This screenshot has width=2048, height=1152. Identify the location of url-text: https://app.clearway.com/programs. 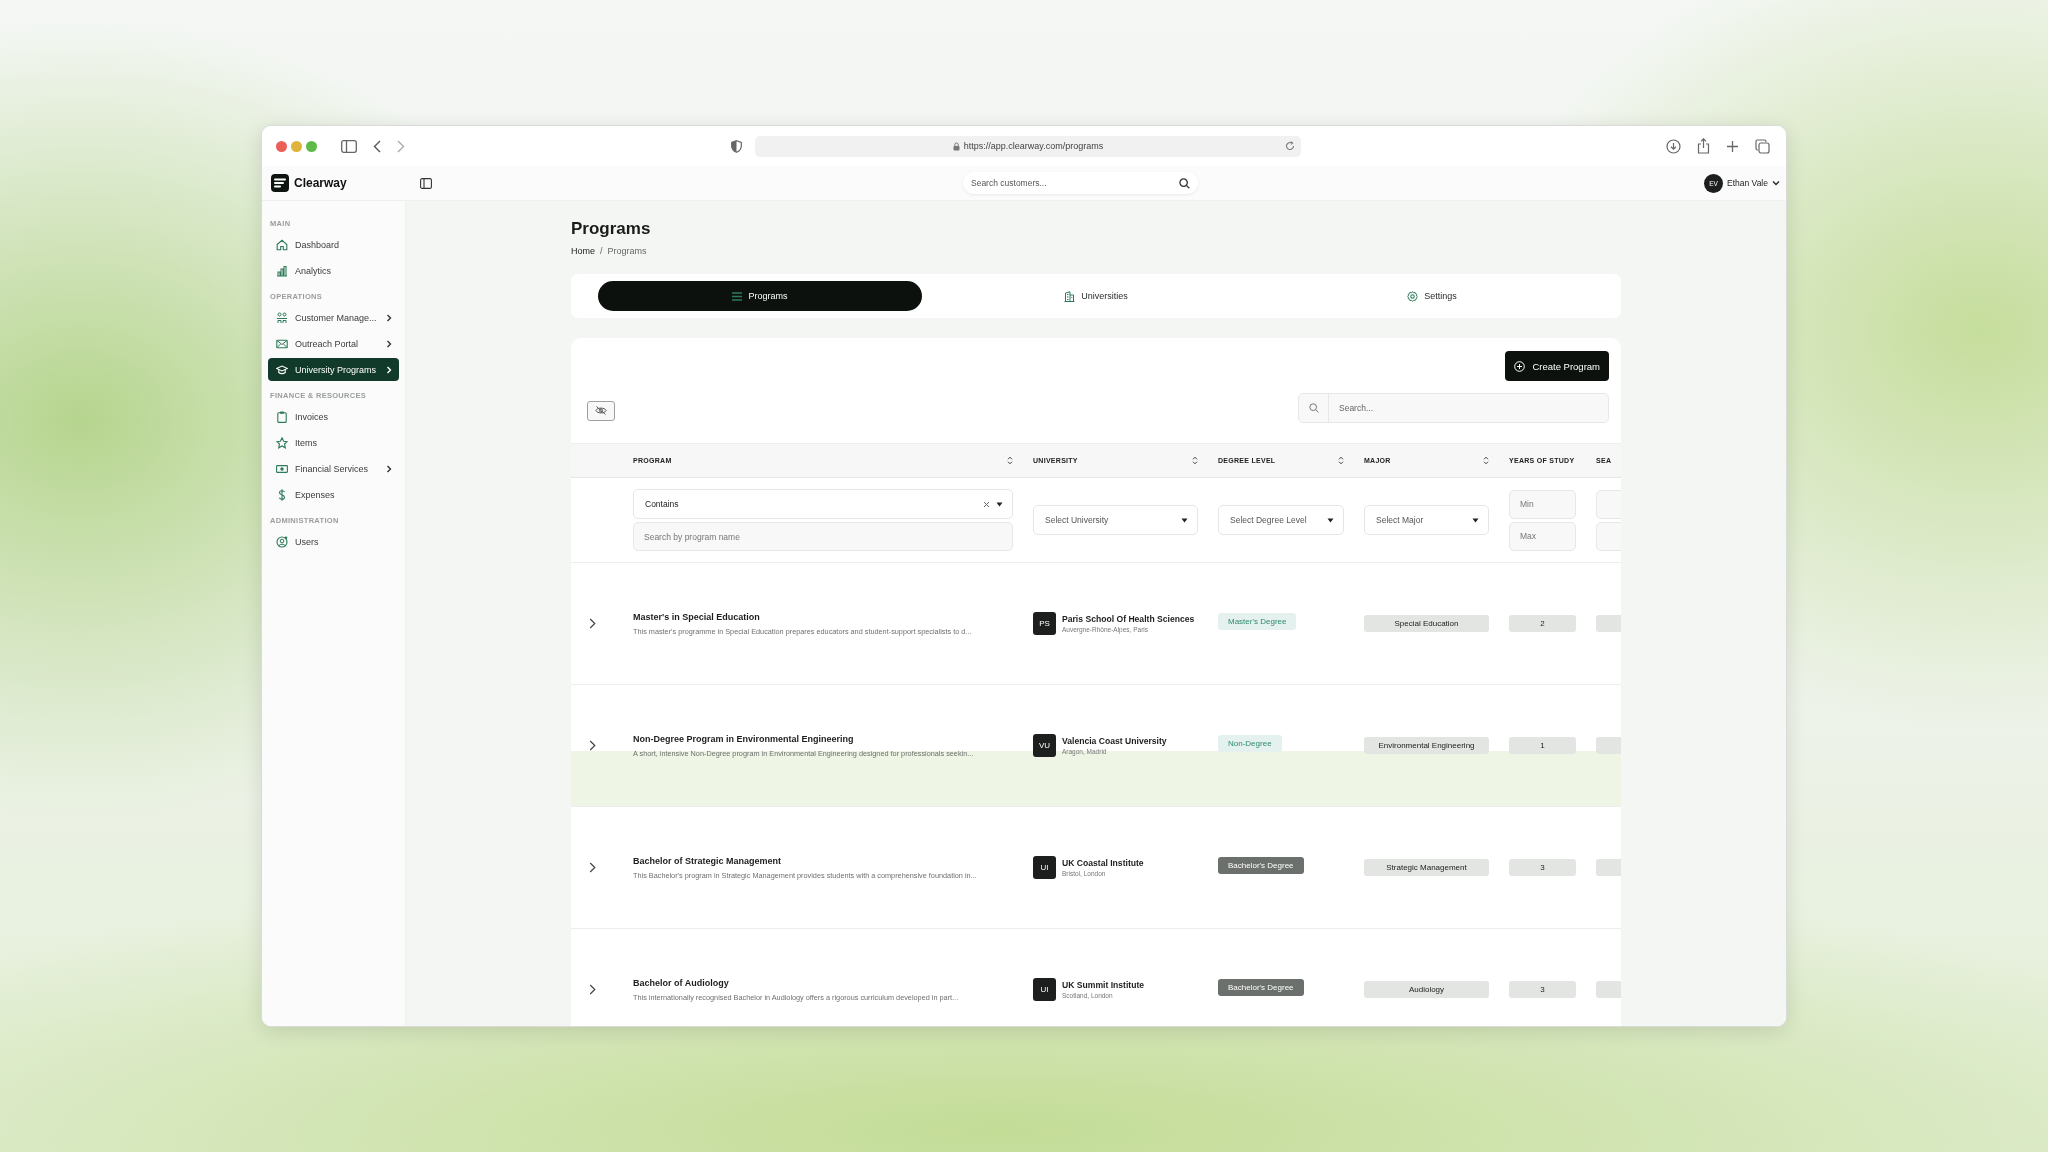
(1033, 146).